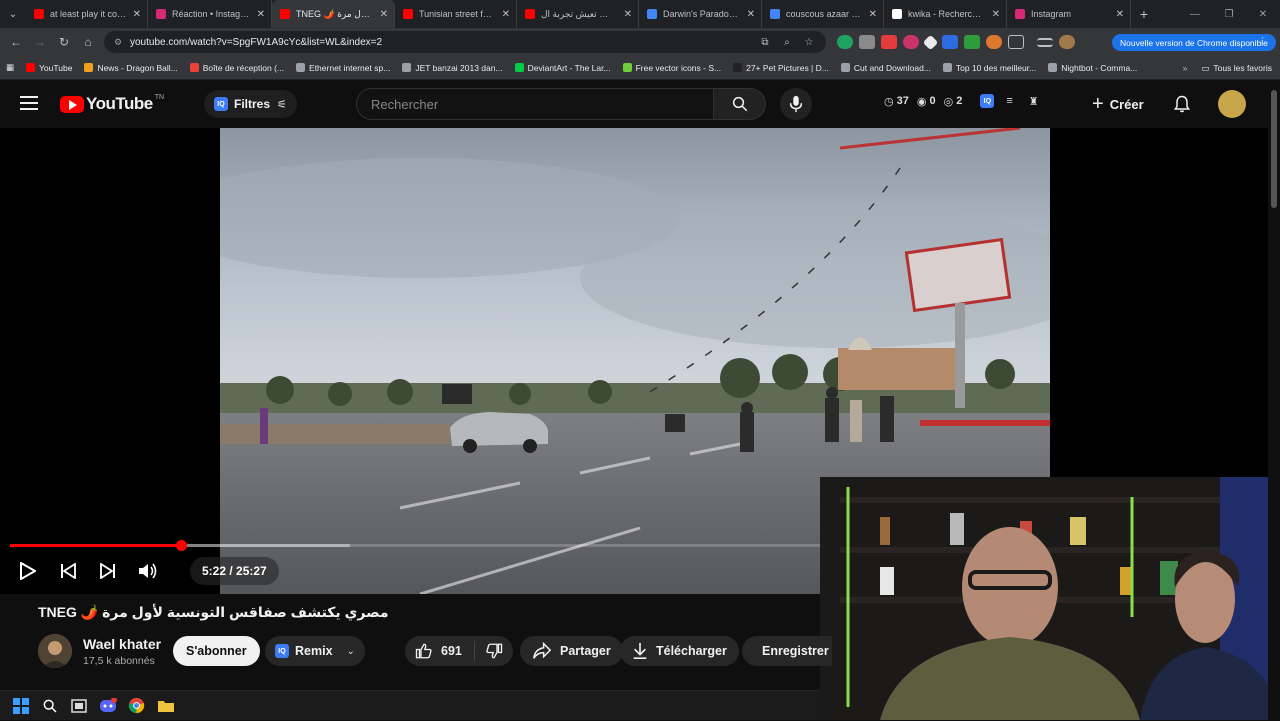 This screenshot has width=1280, height=721. What do you see at coordinates (20, 706) in the screenshot?
I see `windows-start-icon` at bounding box center [20, 706].